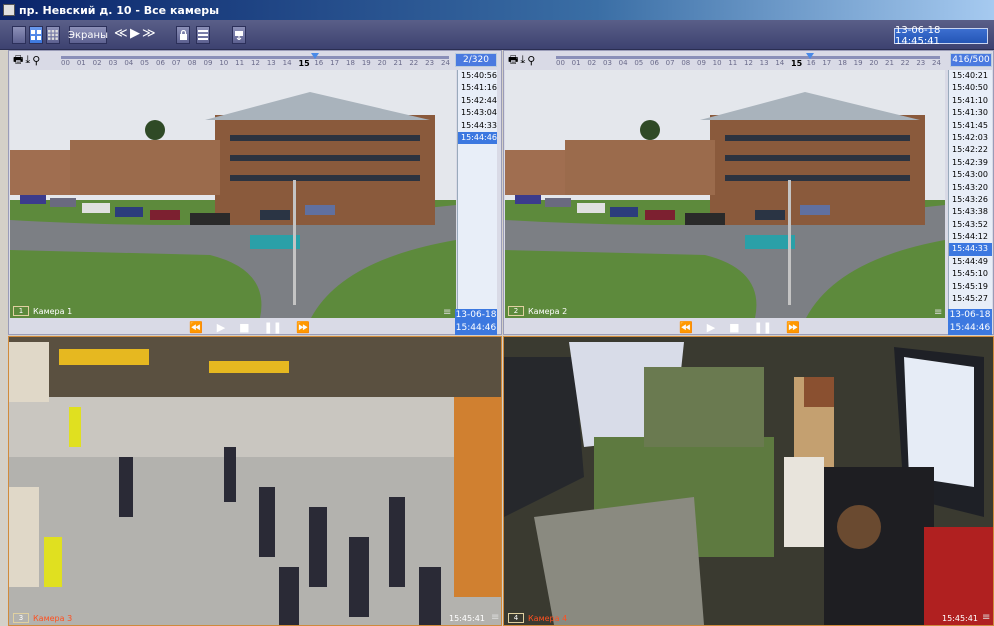 Image resolution: width=994 pixels, height=626 pixels. What do you see at coordinates (477, 113) in the screenshot?
I see `timestamp-item: 15:43:04` at bounding box center [477, 113].